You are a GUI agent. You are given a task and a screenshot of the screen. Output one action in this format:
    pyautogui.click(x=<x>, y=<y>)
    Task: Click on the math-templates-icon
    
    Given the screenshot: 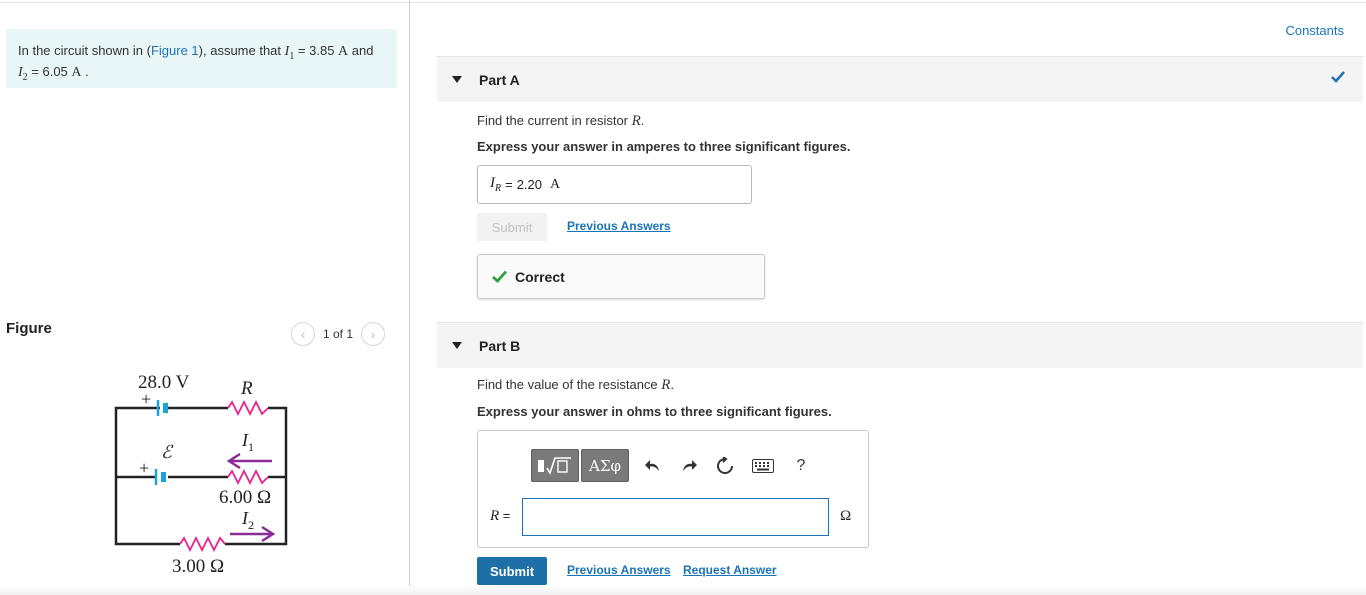 What is the action you would take?
    pyautogui.click(x=555, y=465)
    